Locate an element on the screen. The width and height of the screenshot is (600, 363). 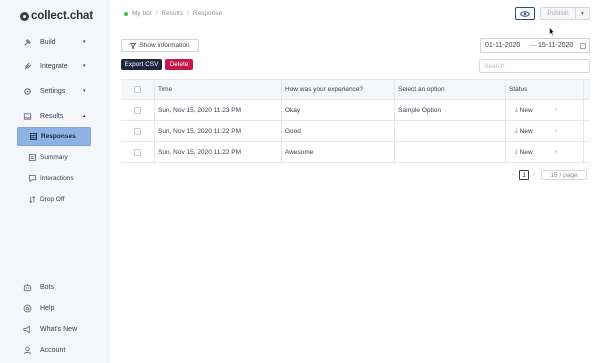
column-header-option: Select an option is located at coordinates (419, 89).